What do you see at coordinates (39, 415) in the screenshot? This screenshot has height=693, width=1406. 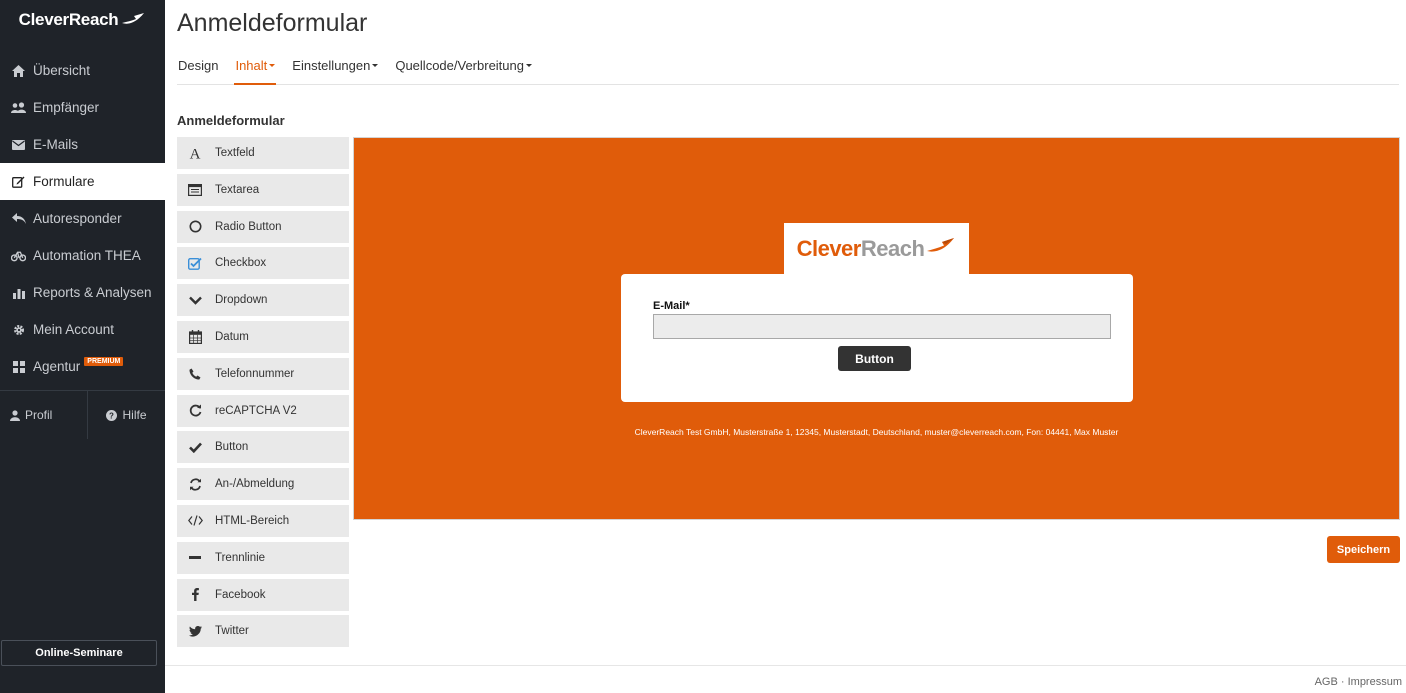 I see `profile-label: Profil` at bounding box center [39, 415].